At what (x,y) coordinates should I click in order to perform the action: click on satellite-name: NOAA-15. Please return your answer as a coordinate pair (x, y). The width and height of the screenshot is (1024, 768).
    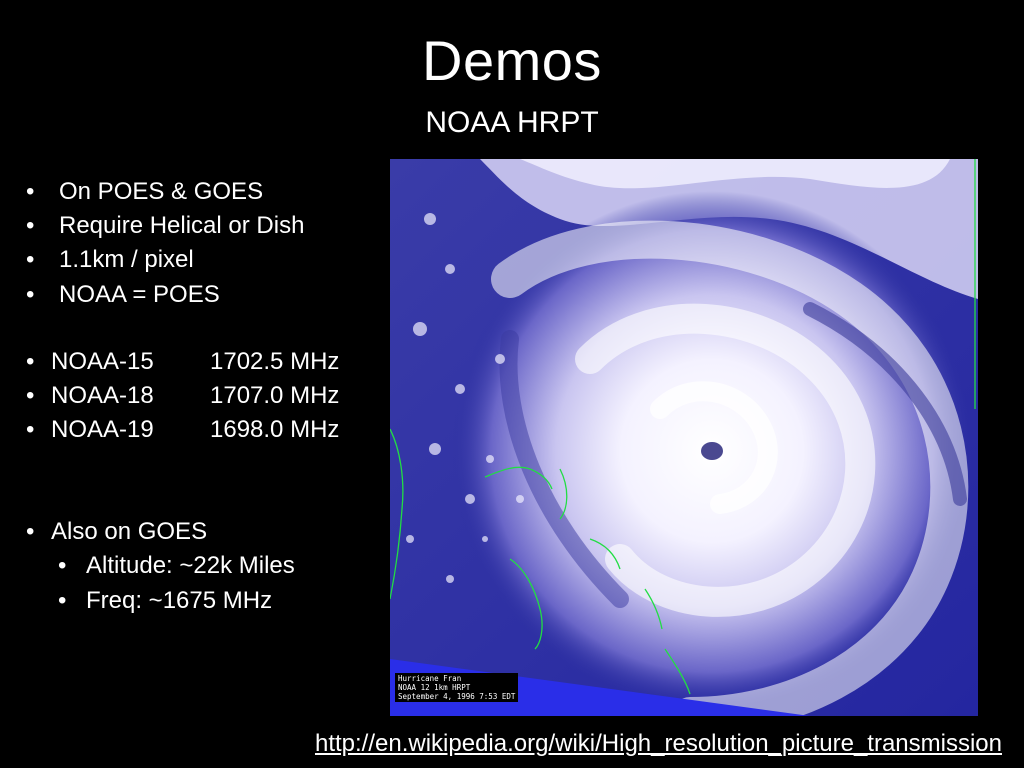
    Looking at the image, I should click on (102, 361).